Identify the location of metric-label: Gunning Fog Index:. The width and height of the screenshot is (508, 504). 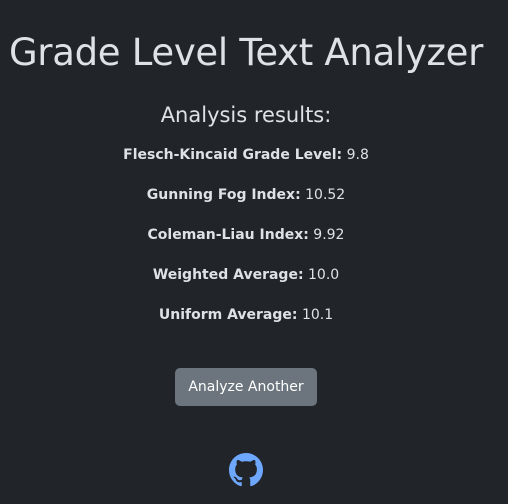
(223, 195).